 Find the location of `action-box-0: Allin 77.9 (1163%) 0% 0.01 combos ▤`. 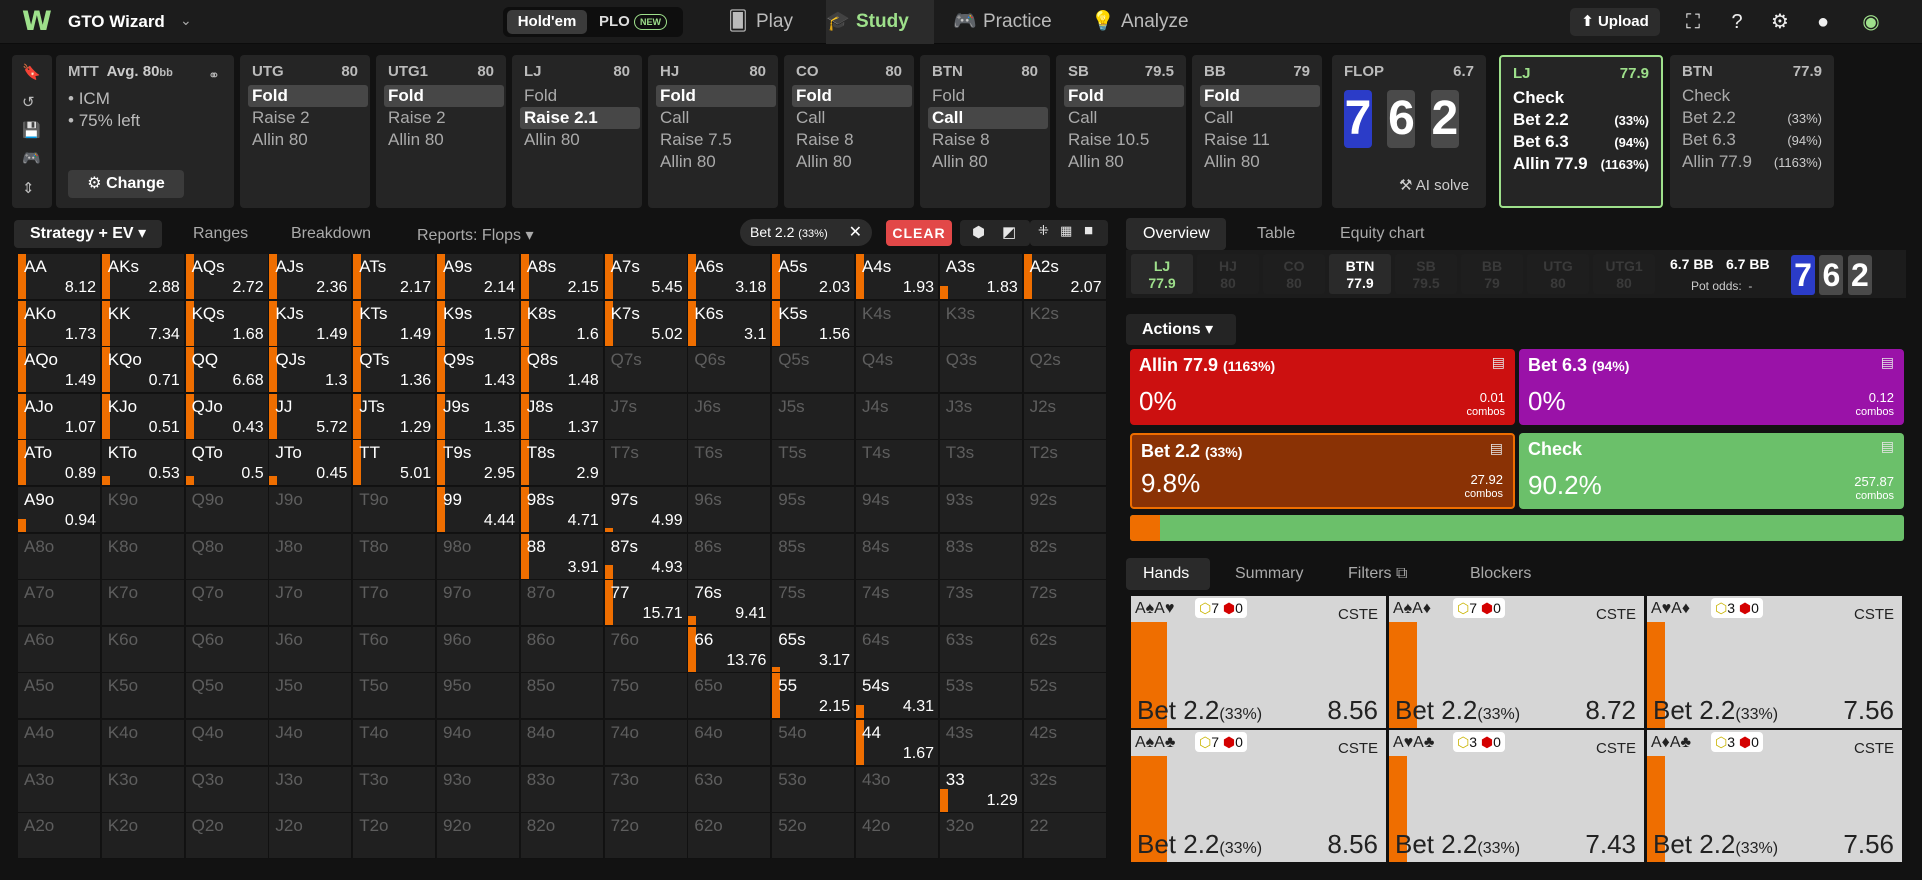

action-box-0: Allin 77.9 (1163%) 0% 0.01 combos ▤ is located at coordinates (1322, 387).